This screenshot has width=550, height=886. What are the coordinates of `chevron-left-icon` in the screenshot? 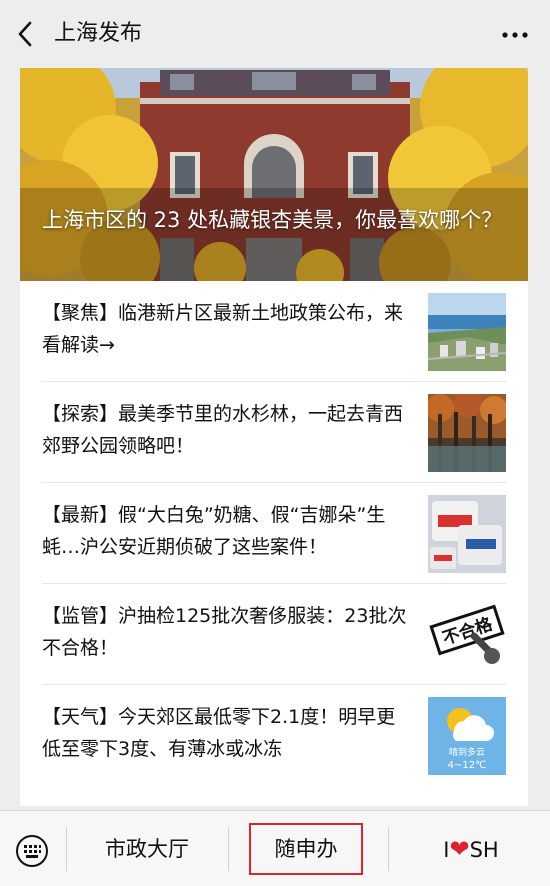 It's located at (25, 34).